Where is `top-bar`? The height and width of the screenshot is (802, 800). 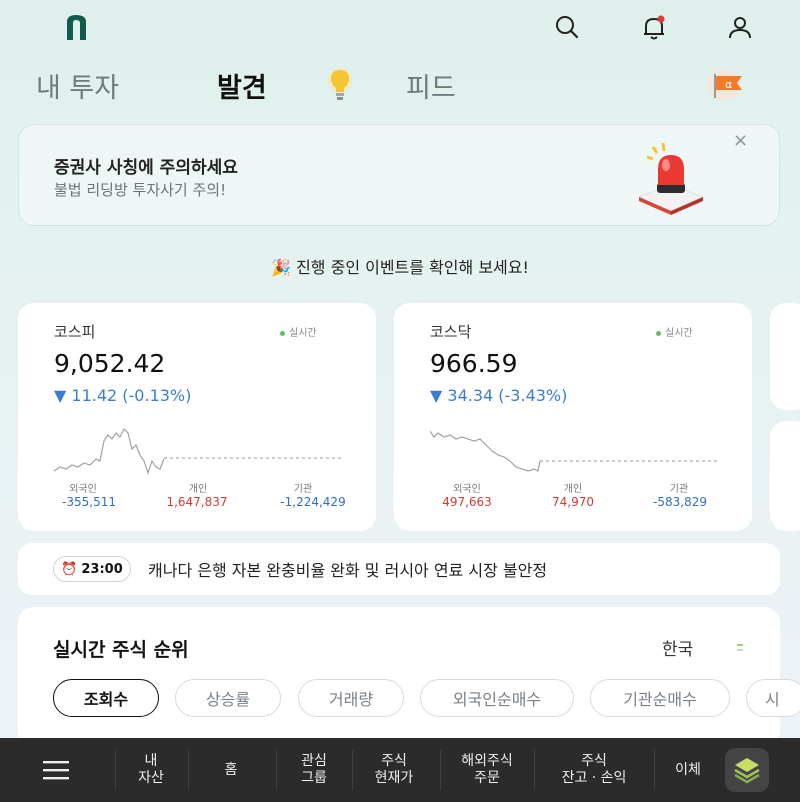
top-bar is located at coordinates (400, 28).